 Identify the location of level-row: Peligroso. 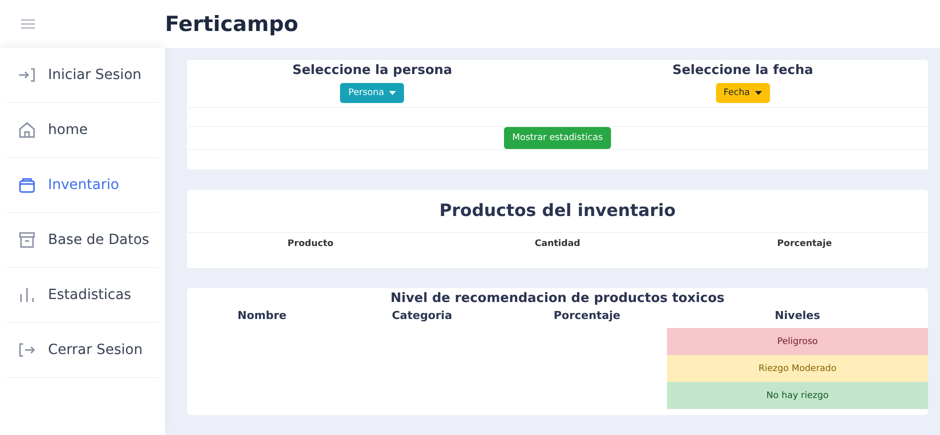
(797, 341).